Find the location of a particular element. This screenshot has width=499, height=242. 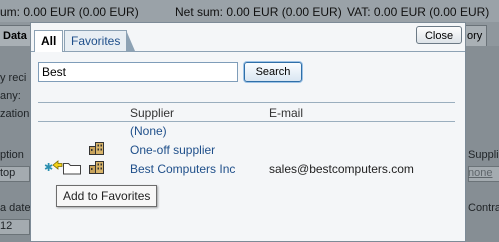

column-header-supplier: Supplier is located at coordinates (152, 113).